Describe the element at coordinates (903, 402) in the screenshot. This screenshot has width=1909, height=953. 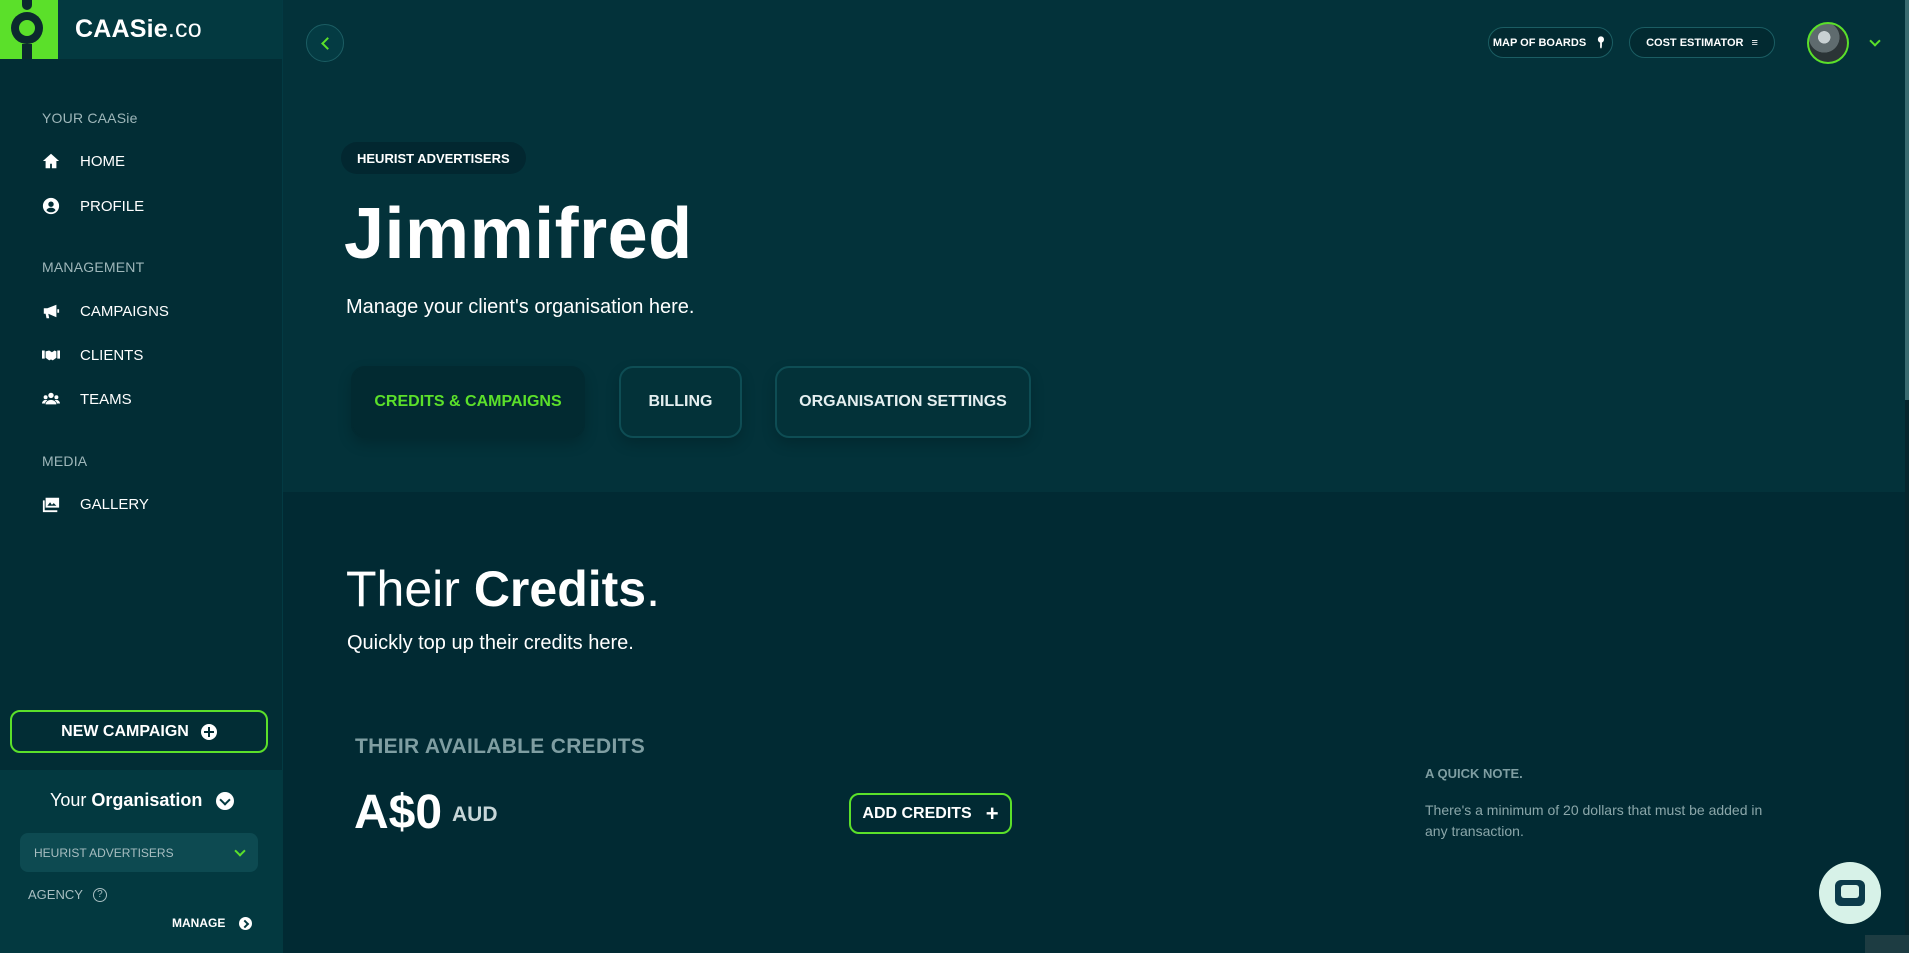
I see `tab-organisation-settings: ORGANISATION SETTINGS` at that location.